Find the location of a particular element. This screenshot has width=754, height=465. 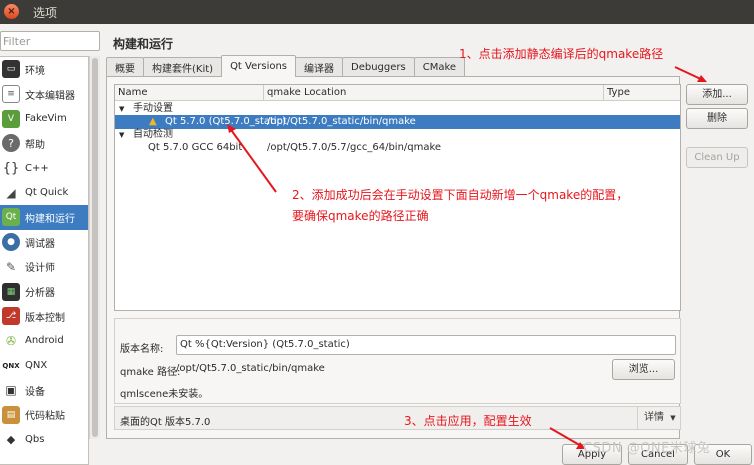

tab-qt-versions: Qt Versions is located at coordinates (259, 66).